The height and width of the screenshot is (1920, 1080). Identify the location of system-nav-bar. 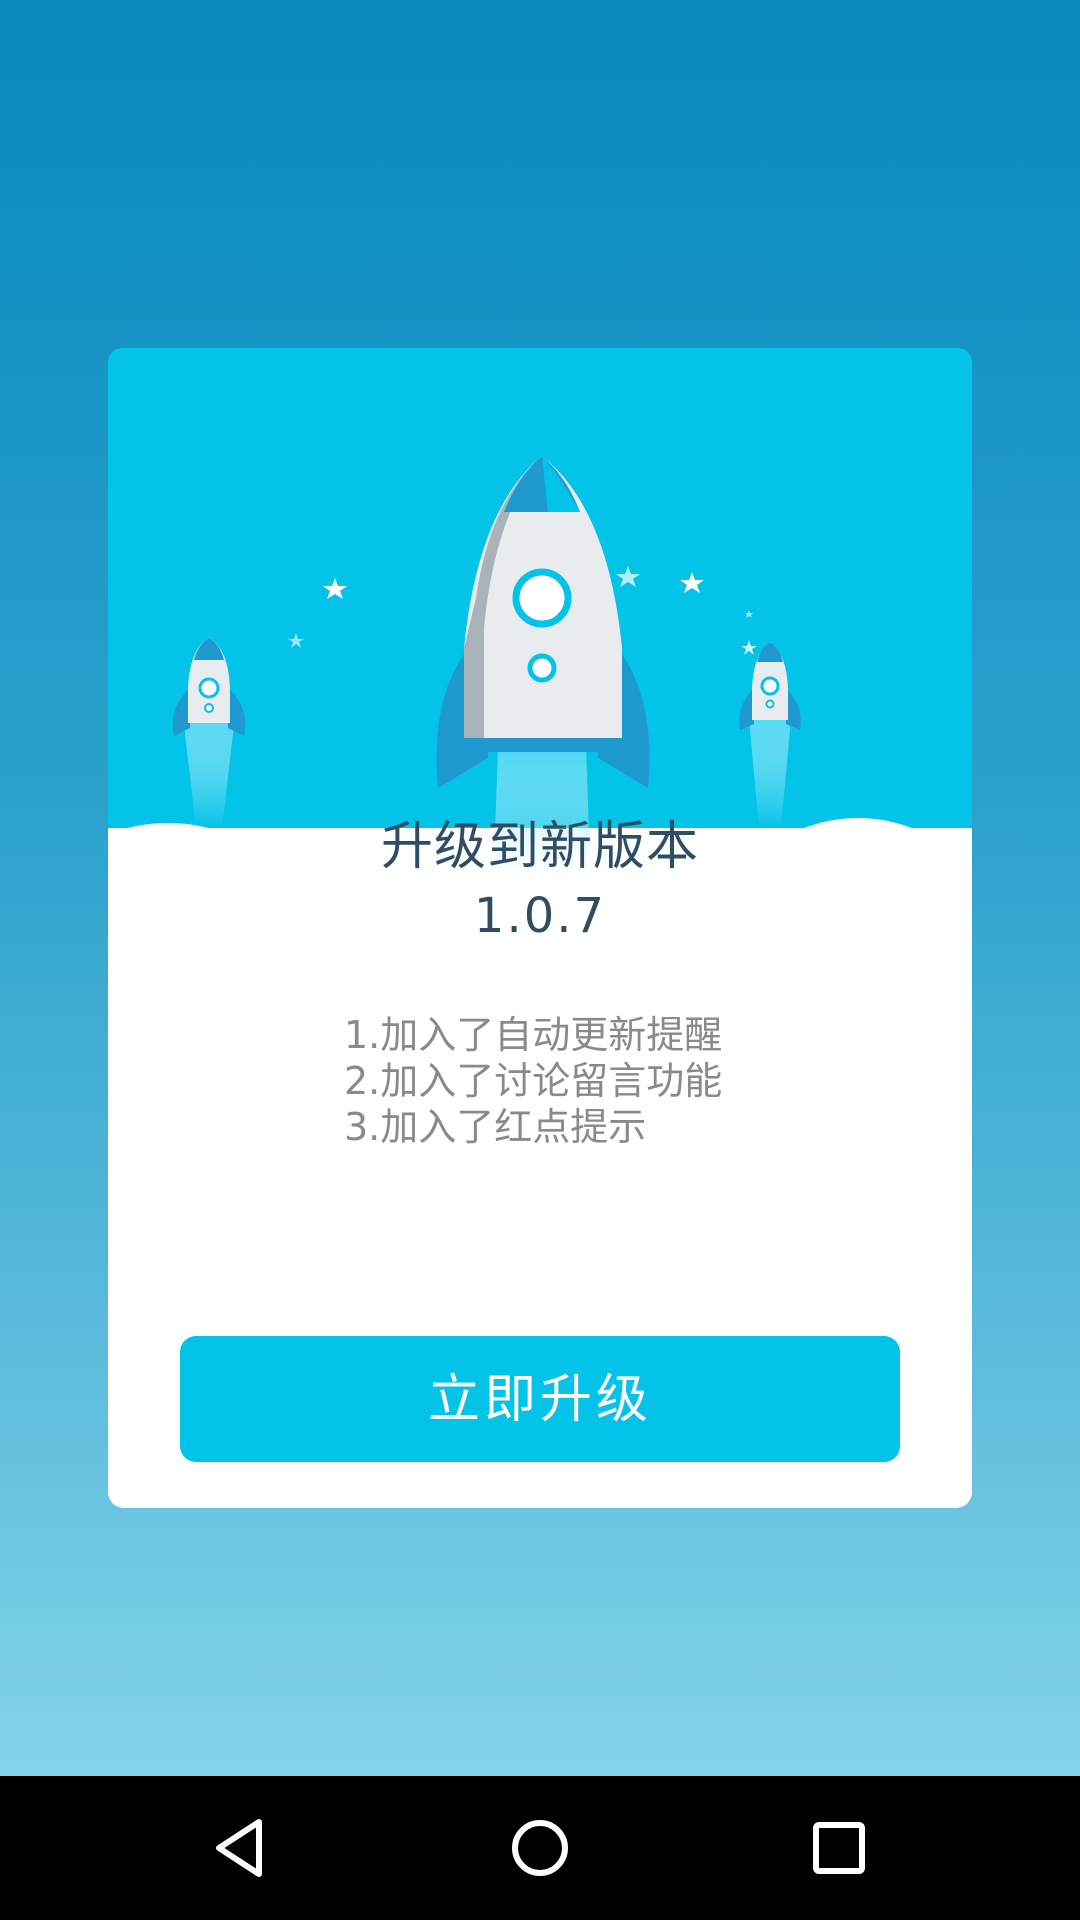
(540, 1848).